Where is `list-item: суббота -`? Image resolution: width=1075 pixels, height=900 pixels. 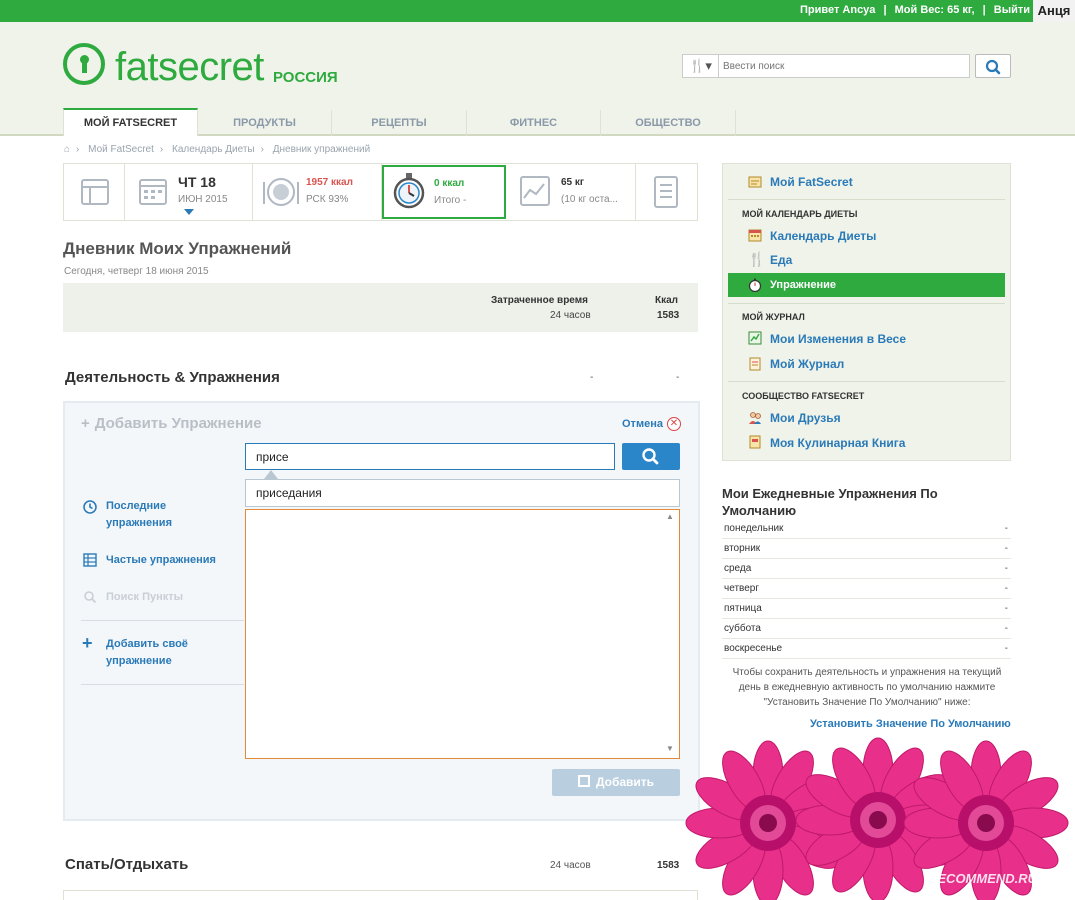 list-item: суббота - is located at coordinates (866, 629).